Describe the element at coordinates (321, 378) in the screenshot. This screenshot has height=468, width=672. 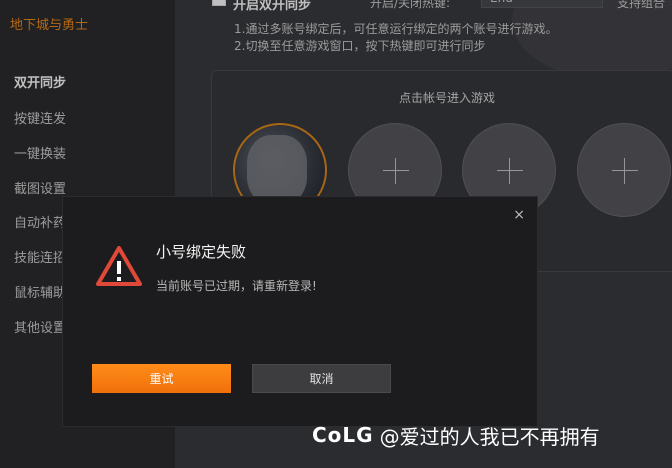
I see `cancel-button: 取消` at that location.